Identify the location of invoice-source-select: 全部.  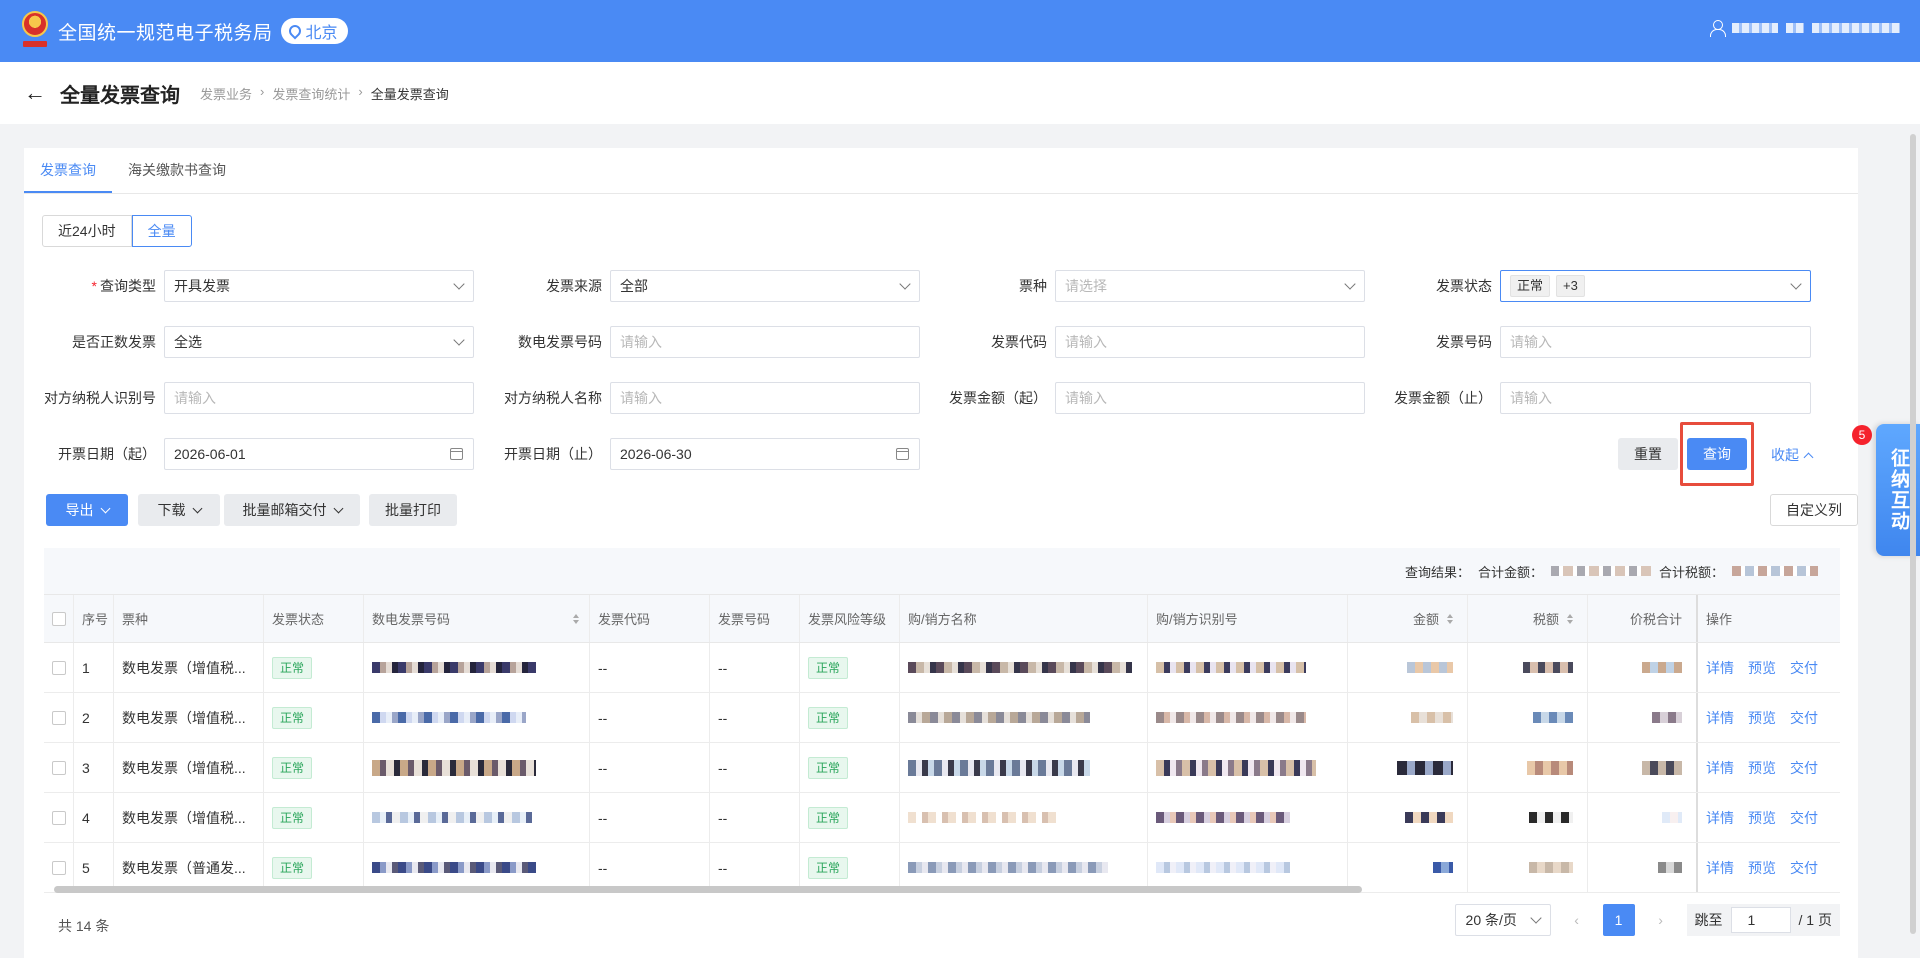
(765, 286).